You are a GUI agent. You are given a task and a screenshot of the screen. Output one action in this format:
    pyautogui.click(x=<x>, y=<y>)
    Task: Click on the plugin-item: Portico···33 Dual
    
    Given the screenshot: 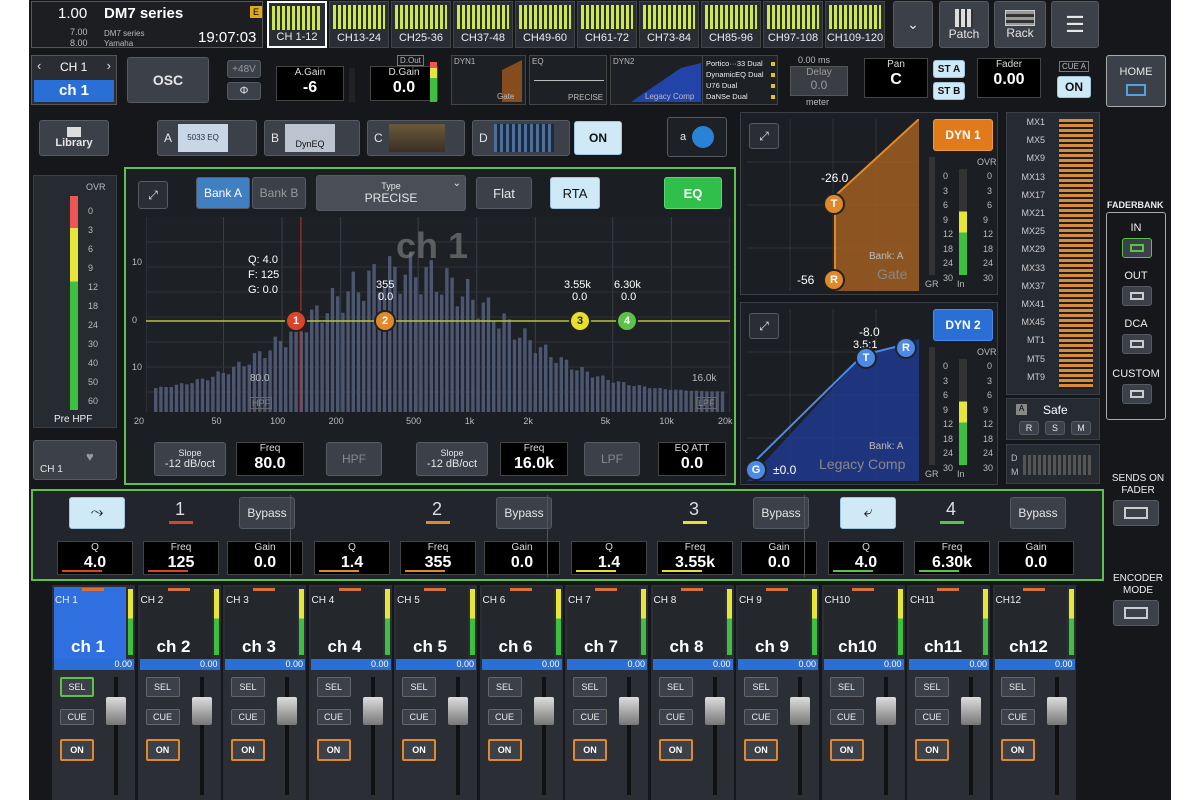 What is the action you would take?
    pyautogui.click(x=741, y=63)
    